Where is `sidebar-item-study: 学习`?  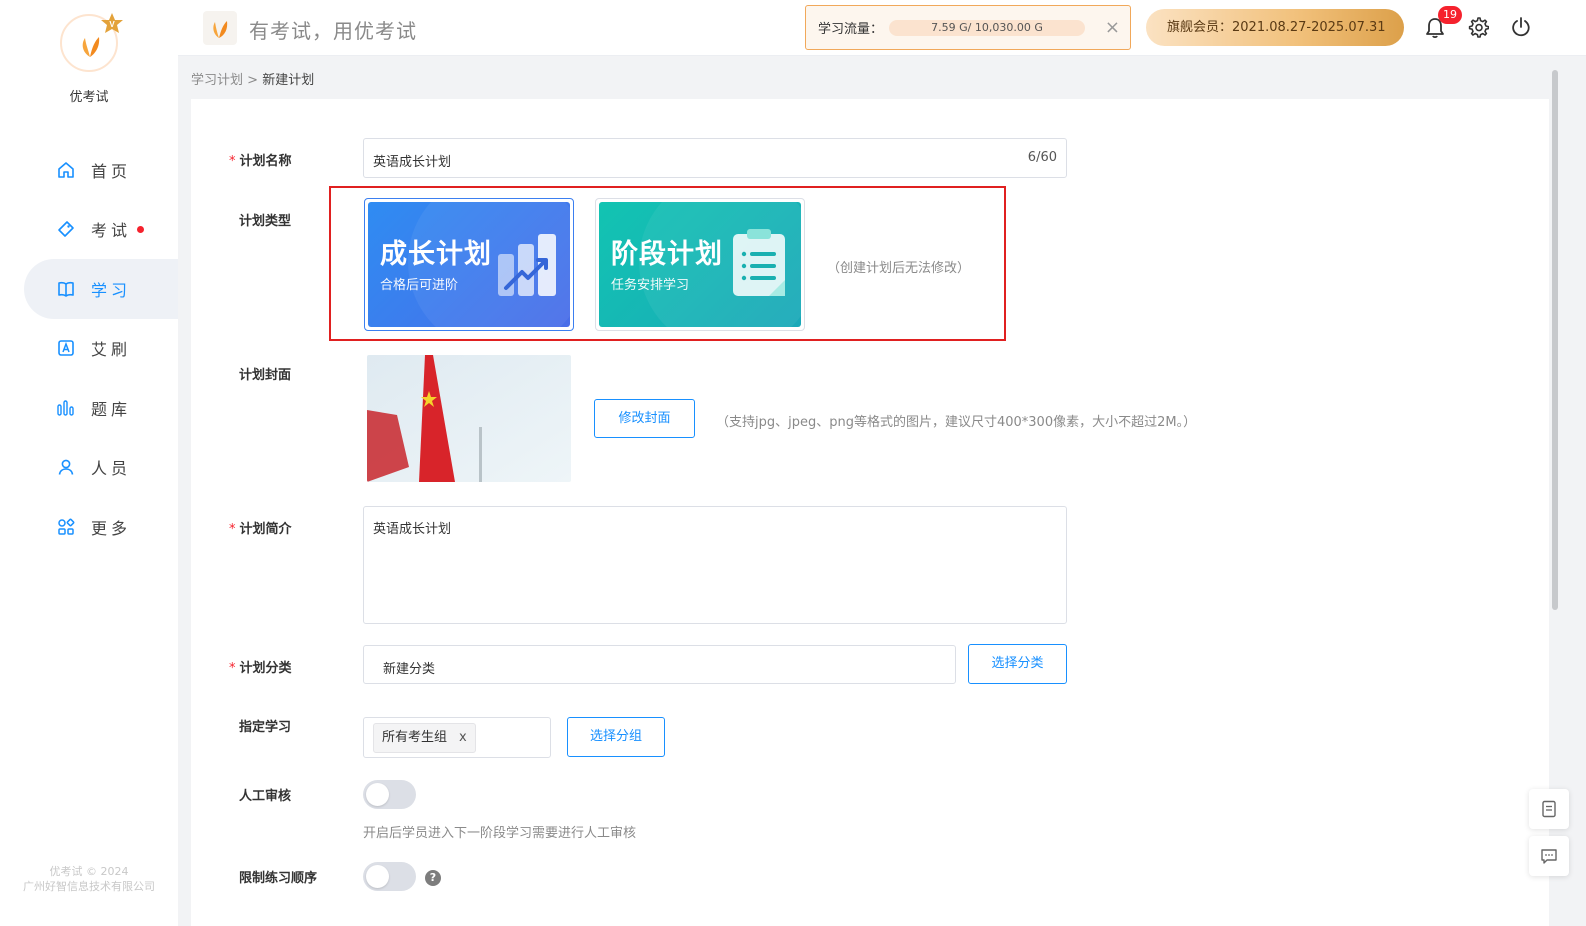
sidebar-item-study: 学习 is located at coordinates (101, 289).